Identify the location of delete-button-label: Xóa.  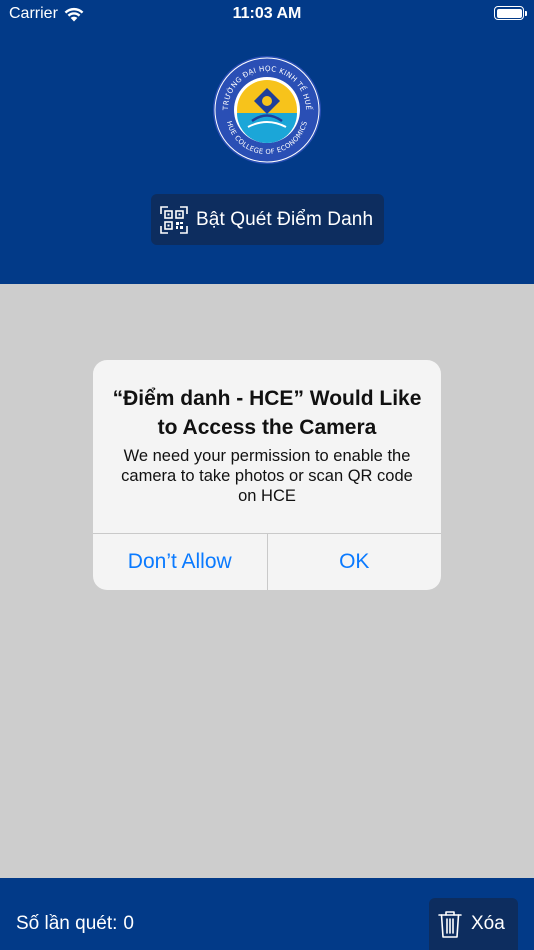
(488, 923).